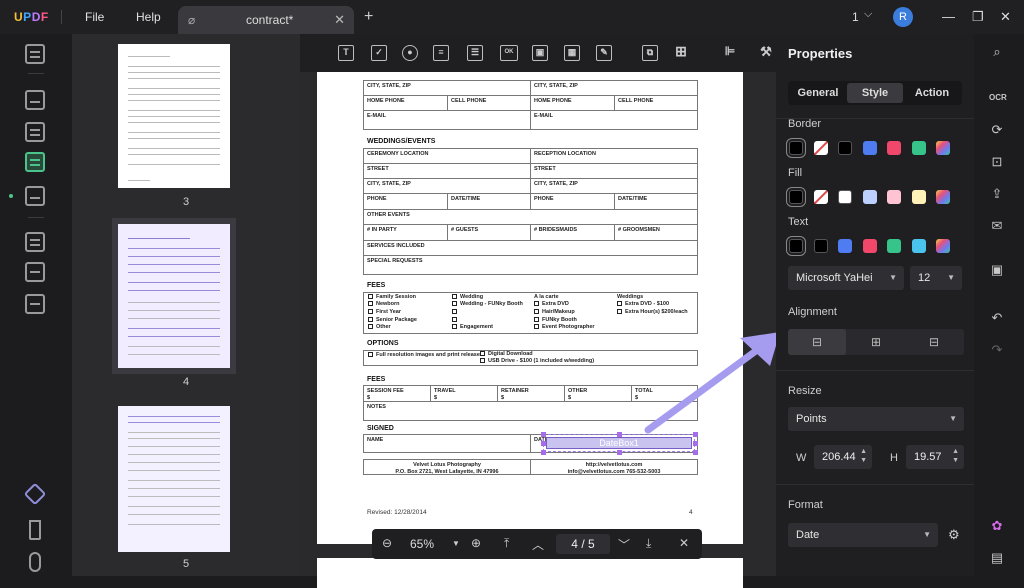  What do you see at coordinates (997, 526) in the screenshot?
I see `ai-assistant-icon: ✿` at bounding box center [997, 526].